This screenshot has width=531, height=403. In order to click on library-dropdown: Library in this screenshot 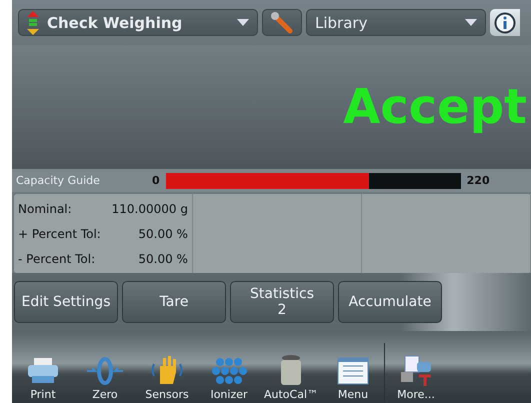, I will do `click(396, 22)`.